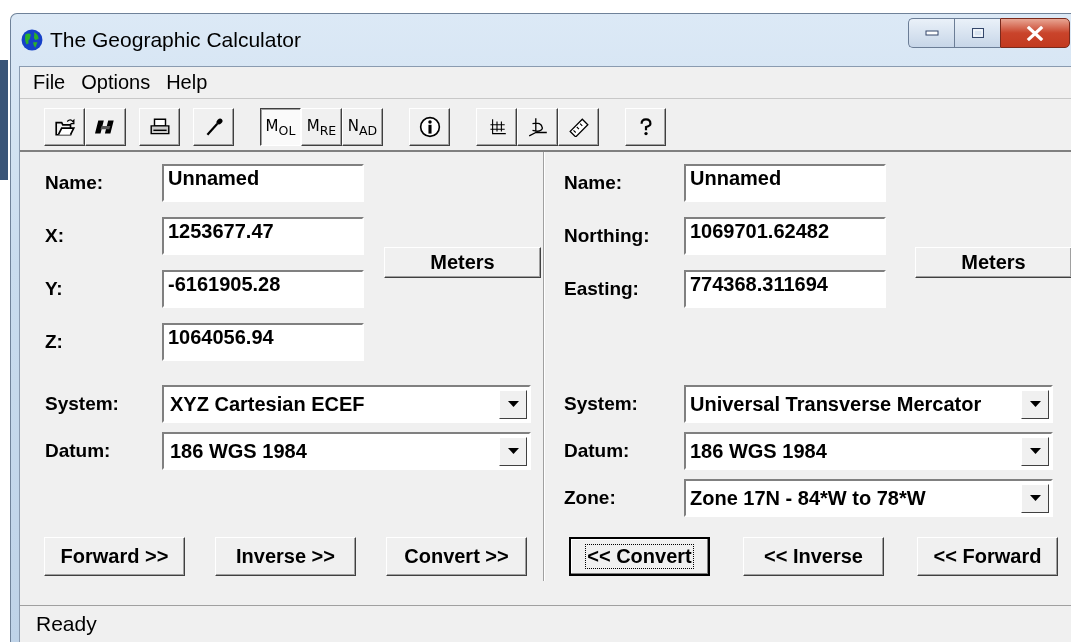 The width and height of the screenshot is (1071, 642). Describe the element at coordinates (785, 289) in the screenshot. I see `text-field: 774368.311694` at that location.